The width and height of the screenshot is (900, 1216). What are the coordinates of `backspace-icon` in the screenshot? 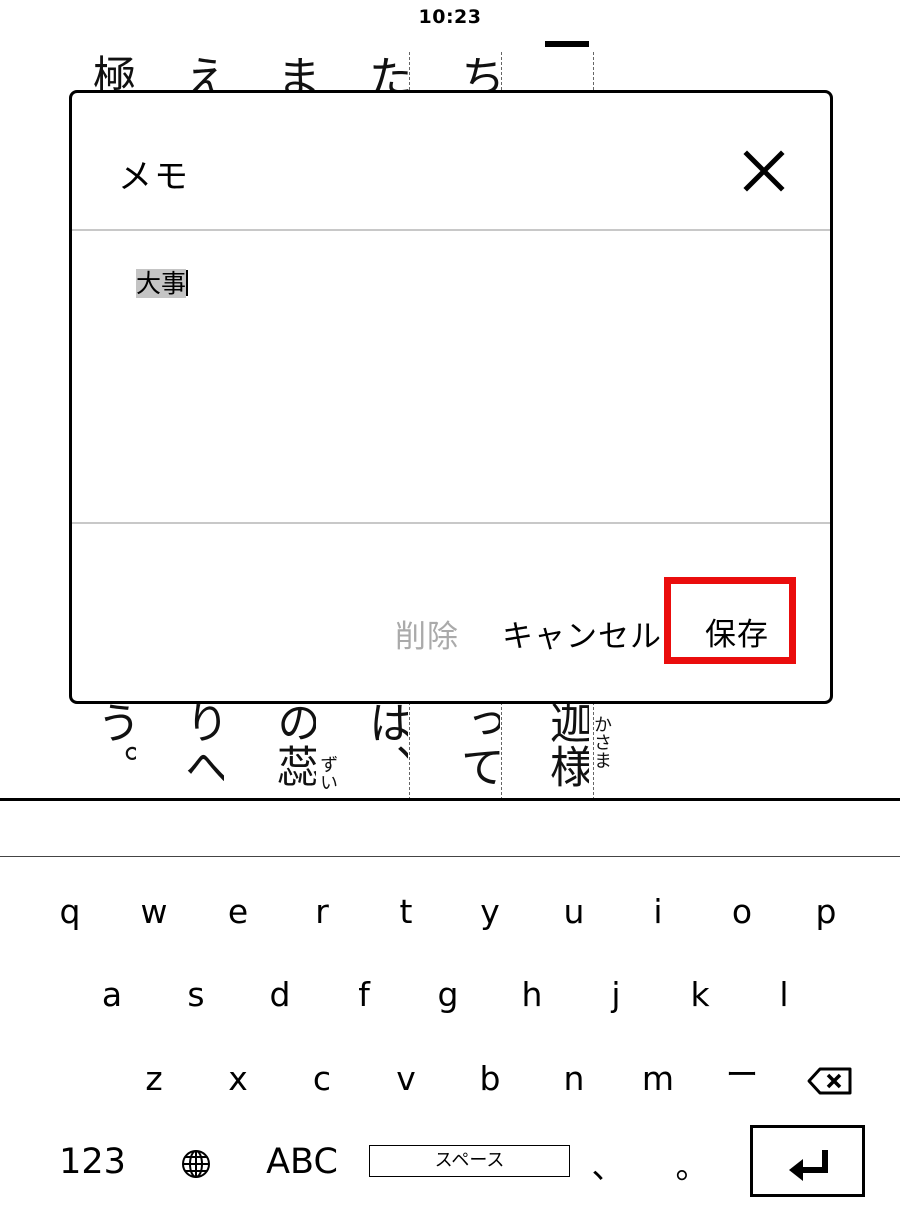 It's located at (829, 1080).